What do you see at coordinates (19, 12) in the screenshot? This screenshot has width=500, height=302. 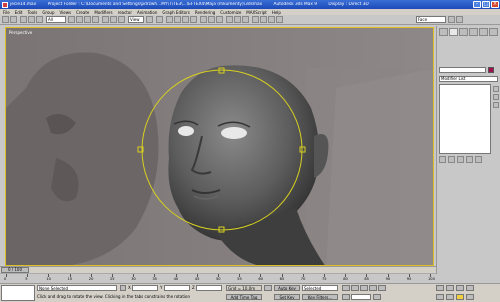 I see `menu-edit: Edit` at bounding box center [19, 12].